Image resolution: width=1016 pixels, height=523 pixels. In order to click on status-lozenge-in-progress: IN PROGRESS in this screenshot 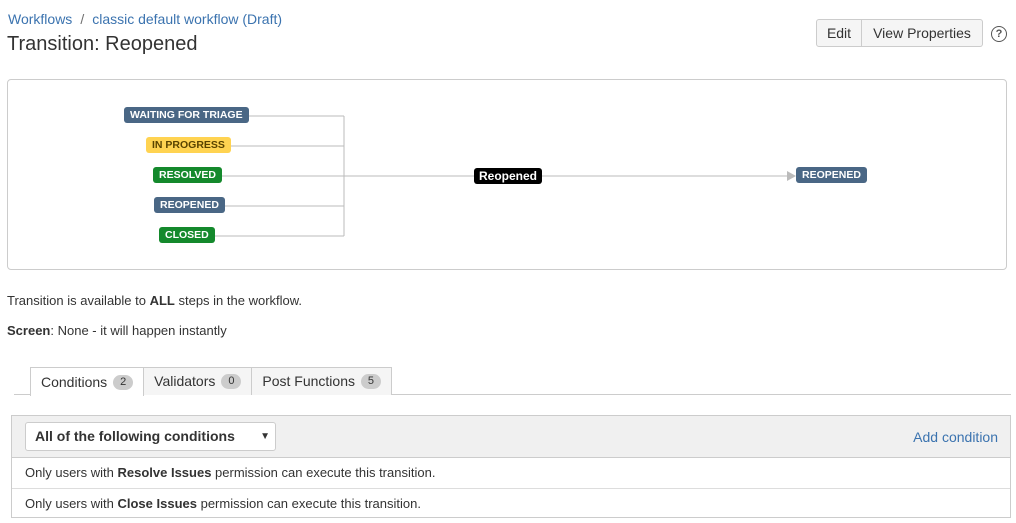, I will do `click(188, 145)`.